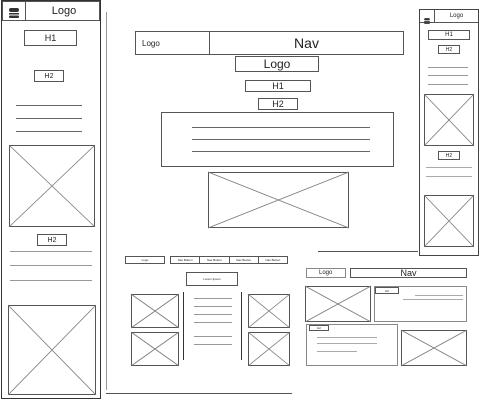  I want to click on center-label: Lorem Ipsum, so click(212, 279).